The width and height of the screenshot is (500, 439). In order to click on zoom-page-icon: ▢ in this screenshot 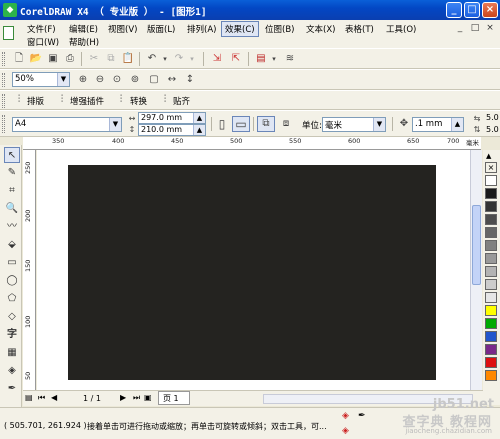, I will do `click(154, 80)`.